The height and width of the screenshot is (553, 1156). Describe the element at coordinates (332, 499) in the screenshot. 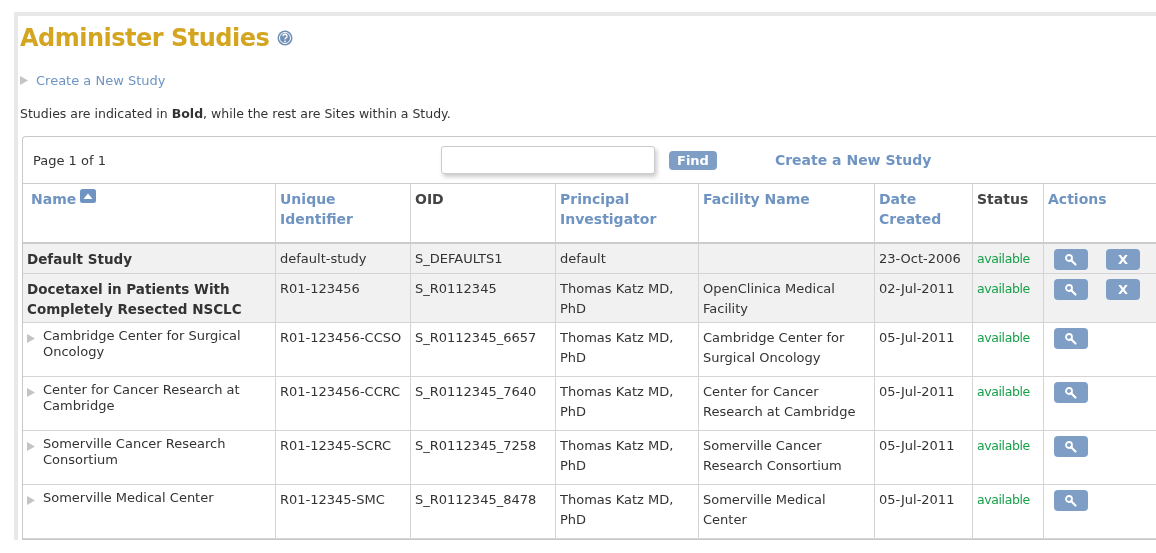

I see `table-cell: R01-12345-SMC` at that location.